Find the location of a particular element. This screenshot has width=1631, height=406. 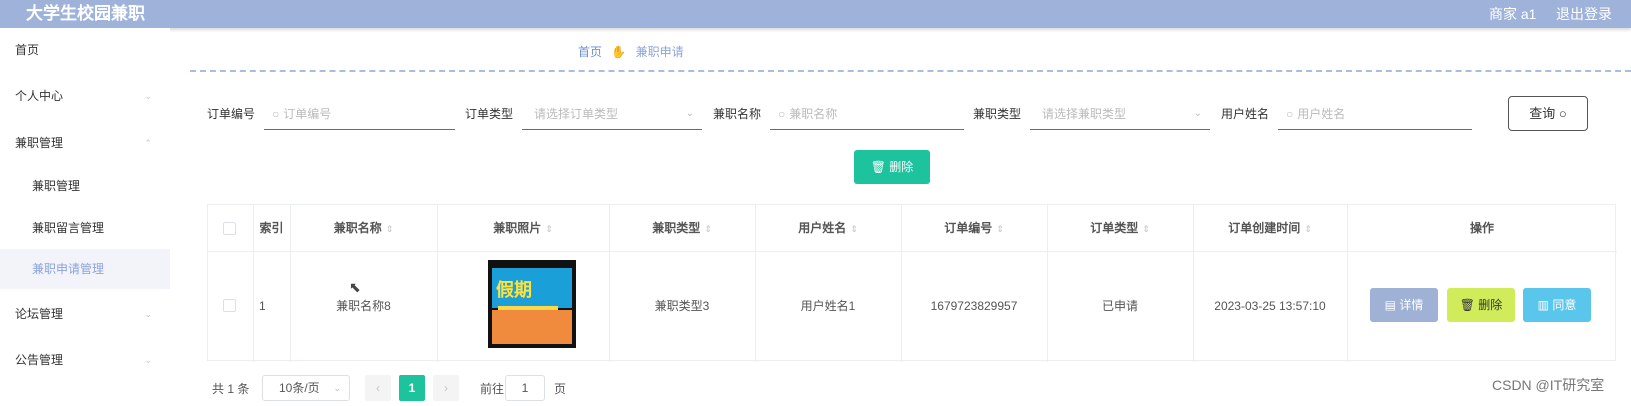

sidebar-item-label: 兼职留言管理 is located at coordinates (68, 228).